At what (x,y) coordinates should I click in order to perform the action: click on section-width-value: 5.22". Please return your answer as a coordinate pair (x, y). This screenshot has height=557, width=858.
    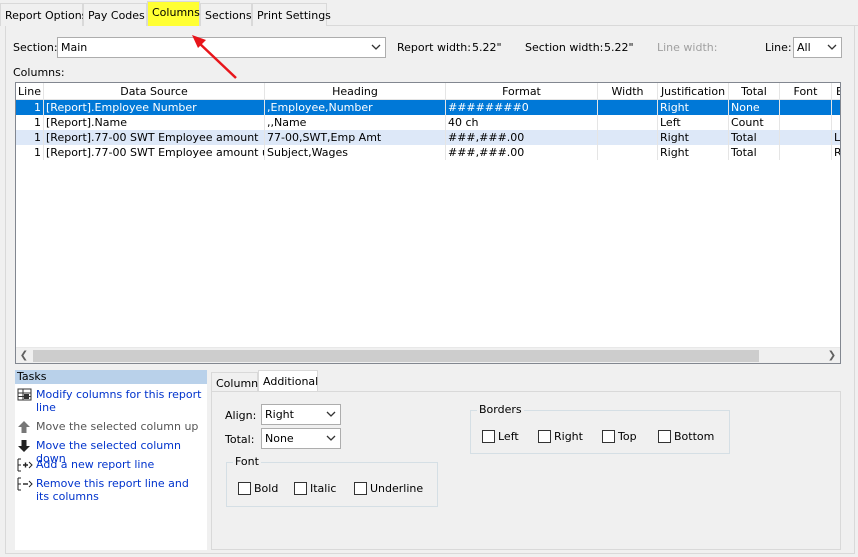
    Looking at the image, I should click on (619, 47).